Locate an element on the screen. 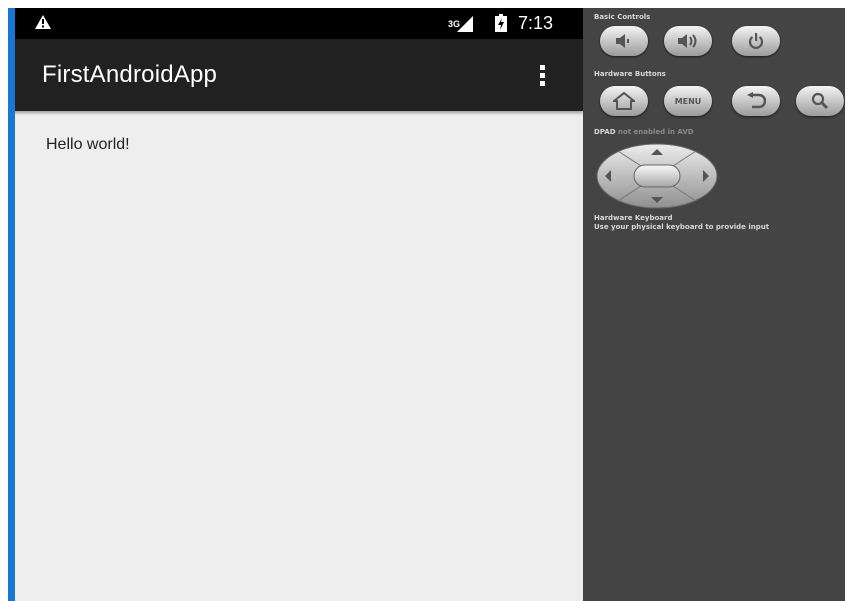 Image resolution: width=854 pixels, height=601 pixels. home-button is located at coordinates (624, 101).